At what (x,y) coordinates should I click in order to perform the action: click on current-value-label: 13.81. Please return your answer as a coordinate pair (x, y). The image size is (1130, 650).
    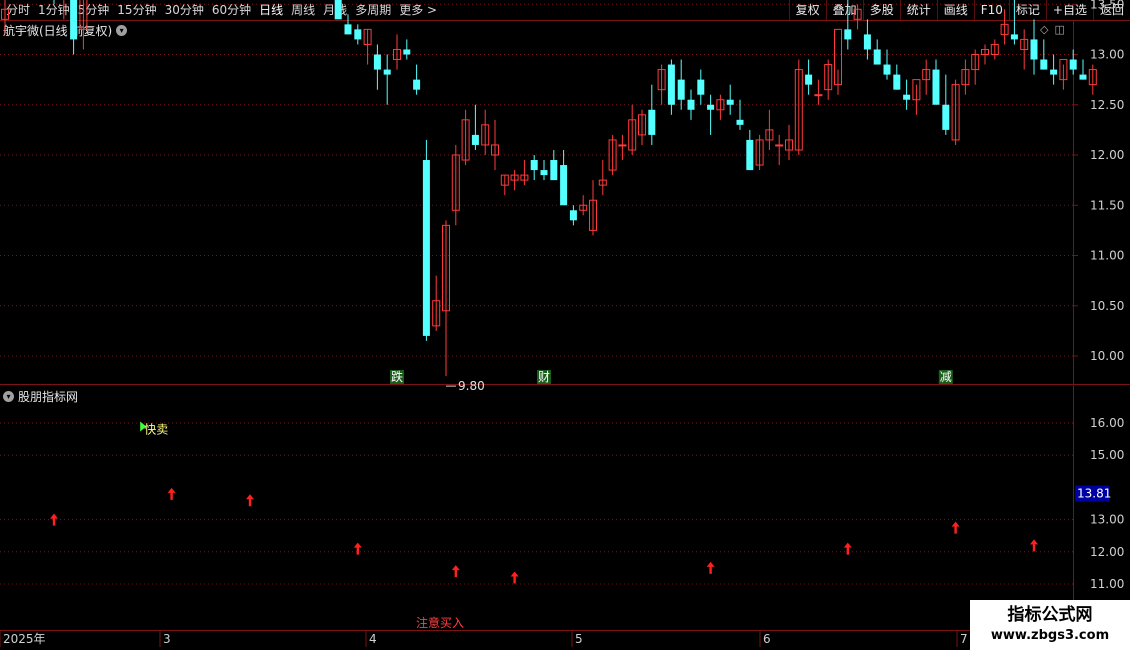
    Looking at the image, I should click on (1094, 494).